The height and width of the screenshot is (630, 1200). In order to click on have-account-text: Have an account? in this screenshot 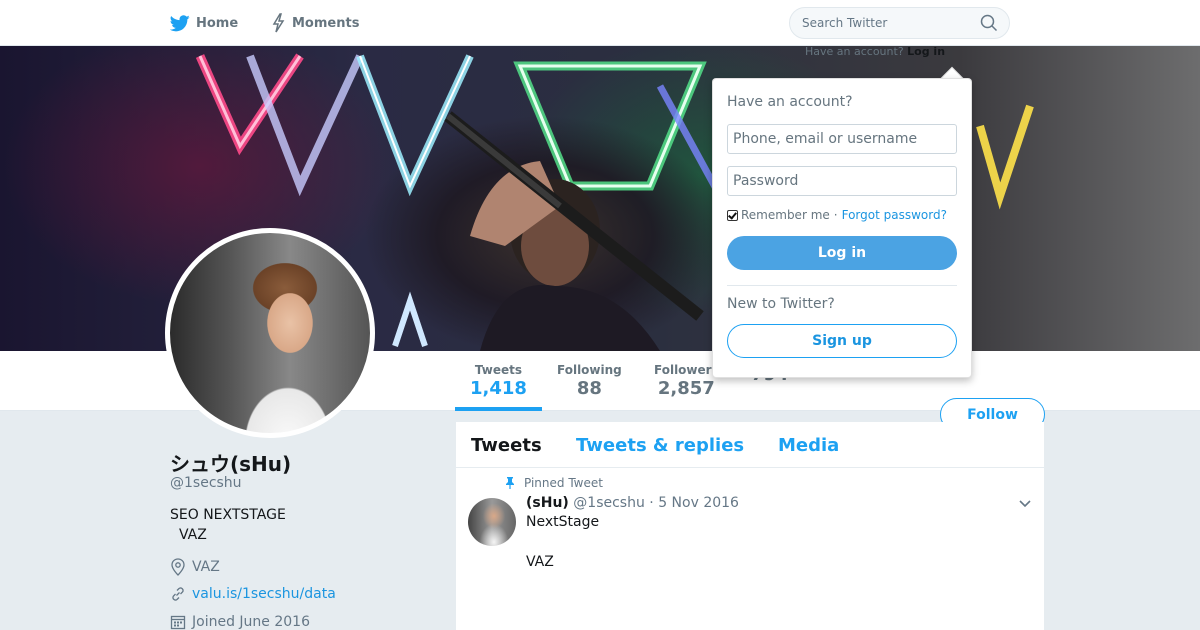, I will do `click(854, 51)`.